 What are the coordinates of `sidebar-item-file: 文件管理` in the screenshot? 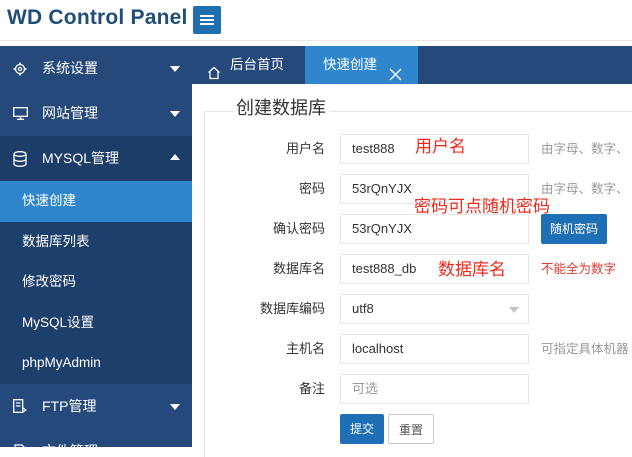 It's located at (96, 438).